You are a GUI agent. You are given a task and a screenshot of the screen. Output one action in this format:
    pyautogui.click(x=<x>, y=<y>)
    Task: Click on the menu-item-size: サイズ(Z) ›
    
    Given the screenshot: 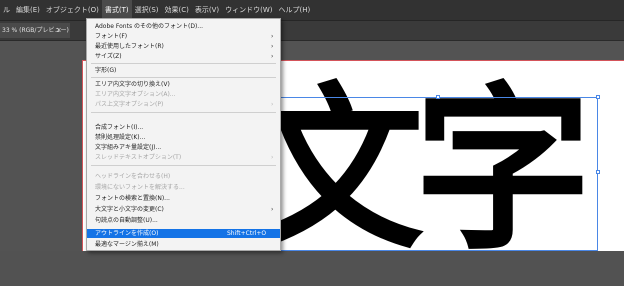 What is the action you would take?
    pyautogui.click(x=183, y=56)
    